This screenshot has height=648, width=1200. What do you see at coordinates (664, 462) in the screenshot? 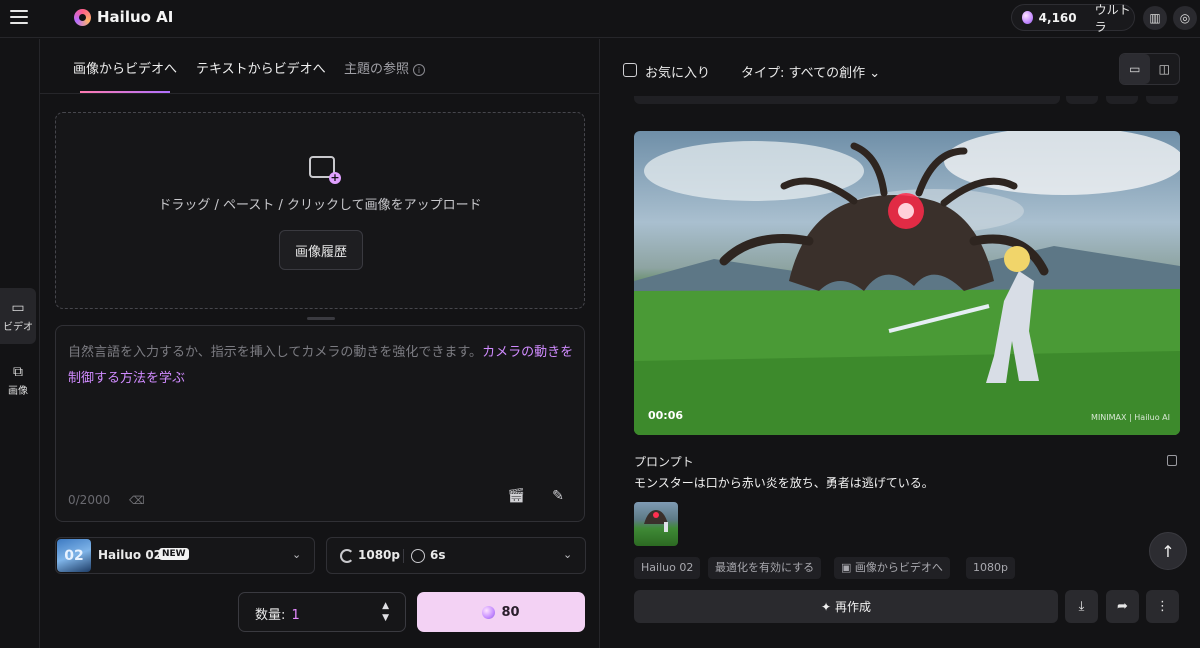
I see `prompt-heading: プロンプト` at bounding box center [664, 462].